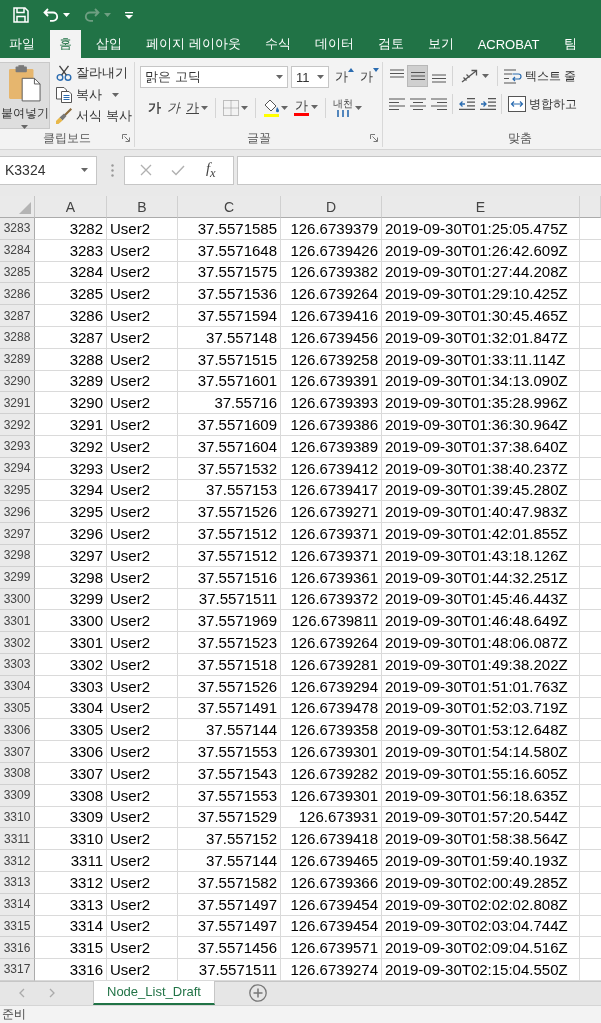 The width and height of the screenshot is (601, 1023). I want to click on row-header: 3284, so click(17, 250).